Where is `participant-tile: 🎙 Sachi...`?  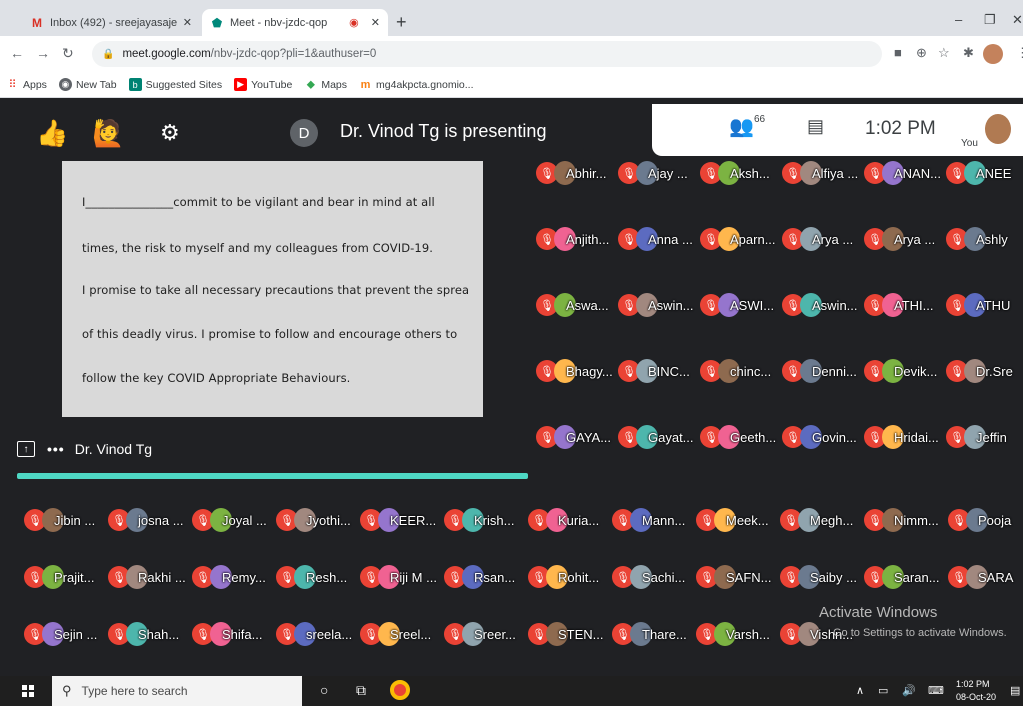
participant-tile: 🎙 Sachi... is located at coordinates (648, 577).